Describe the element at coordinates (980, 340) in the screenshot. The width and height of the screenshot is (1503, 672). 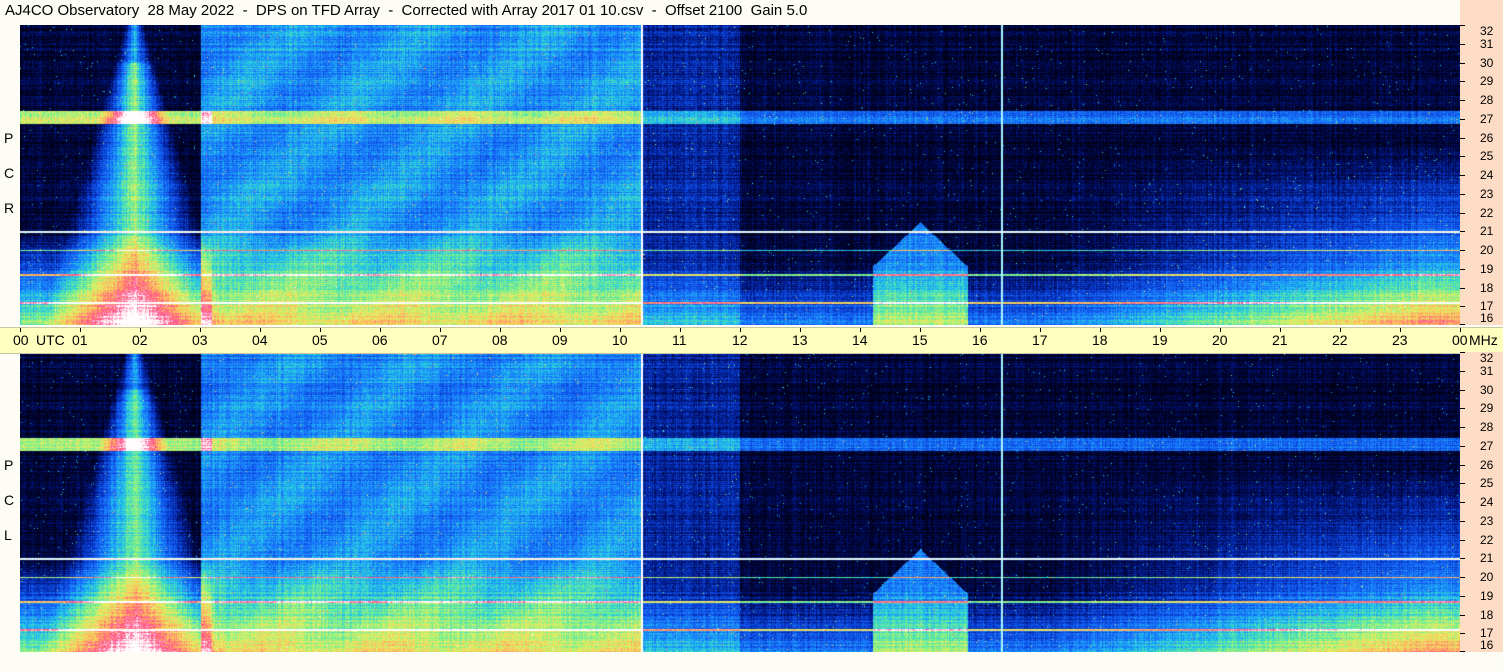
I see `time-tick-label: 16` at that location.